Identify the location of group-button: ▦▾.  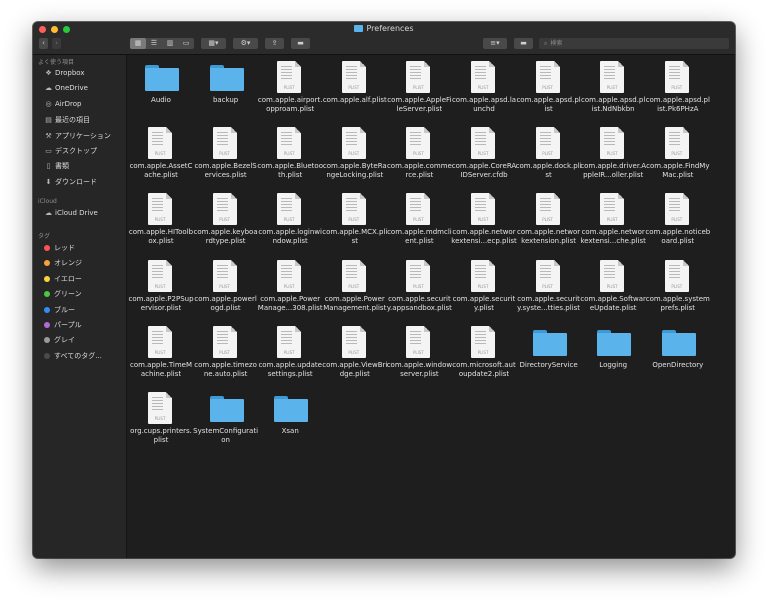
(213, 43).